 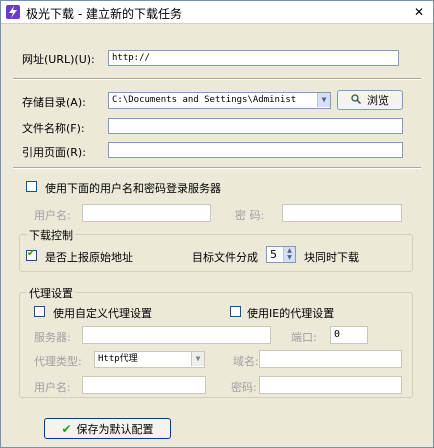 I want to click on login-checkbox, so click(x=31, y=186).